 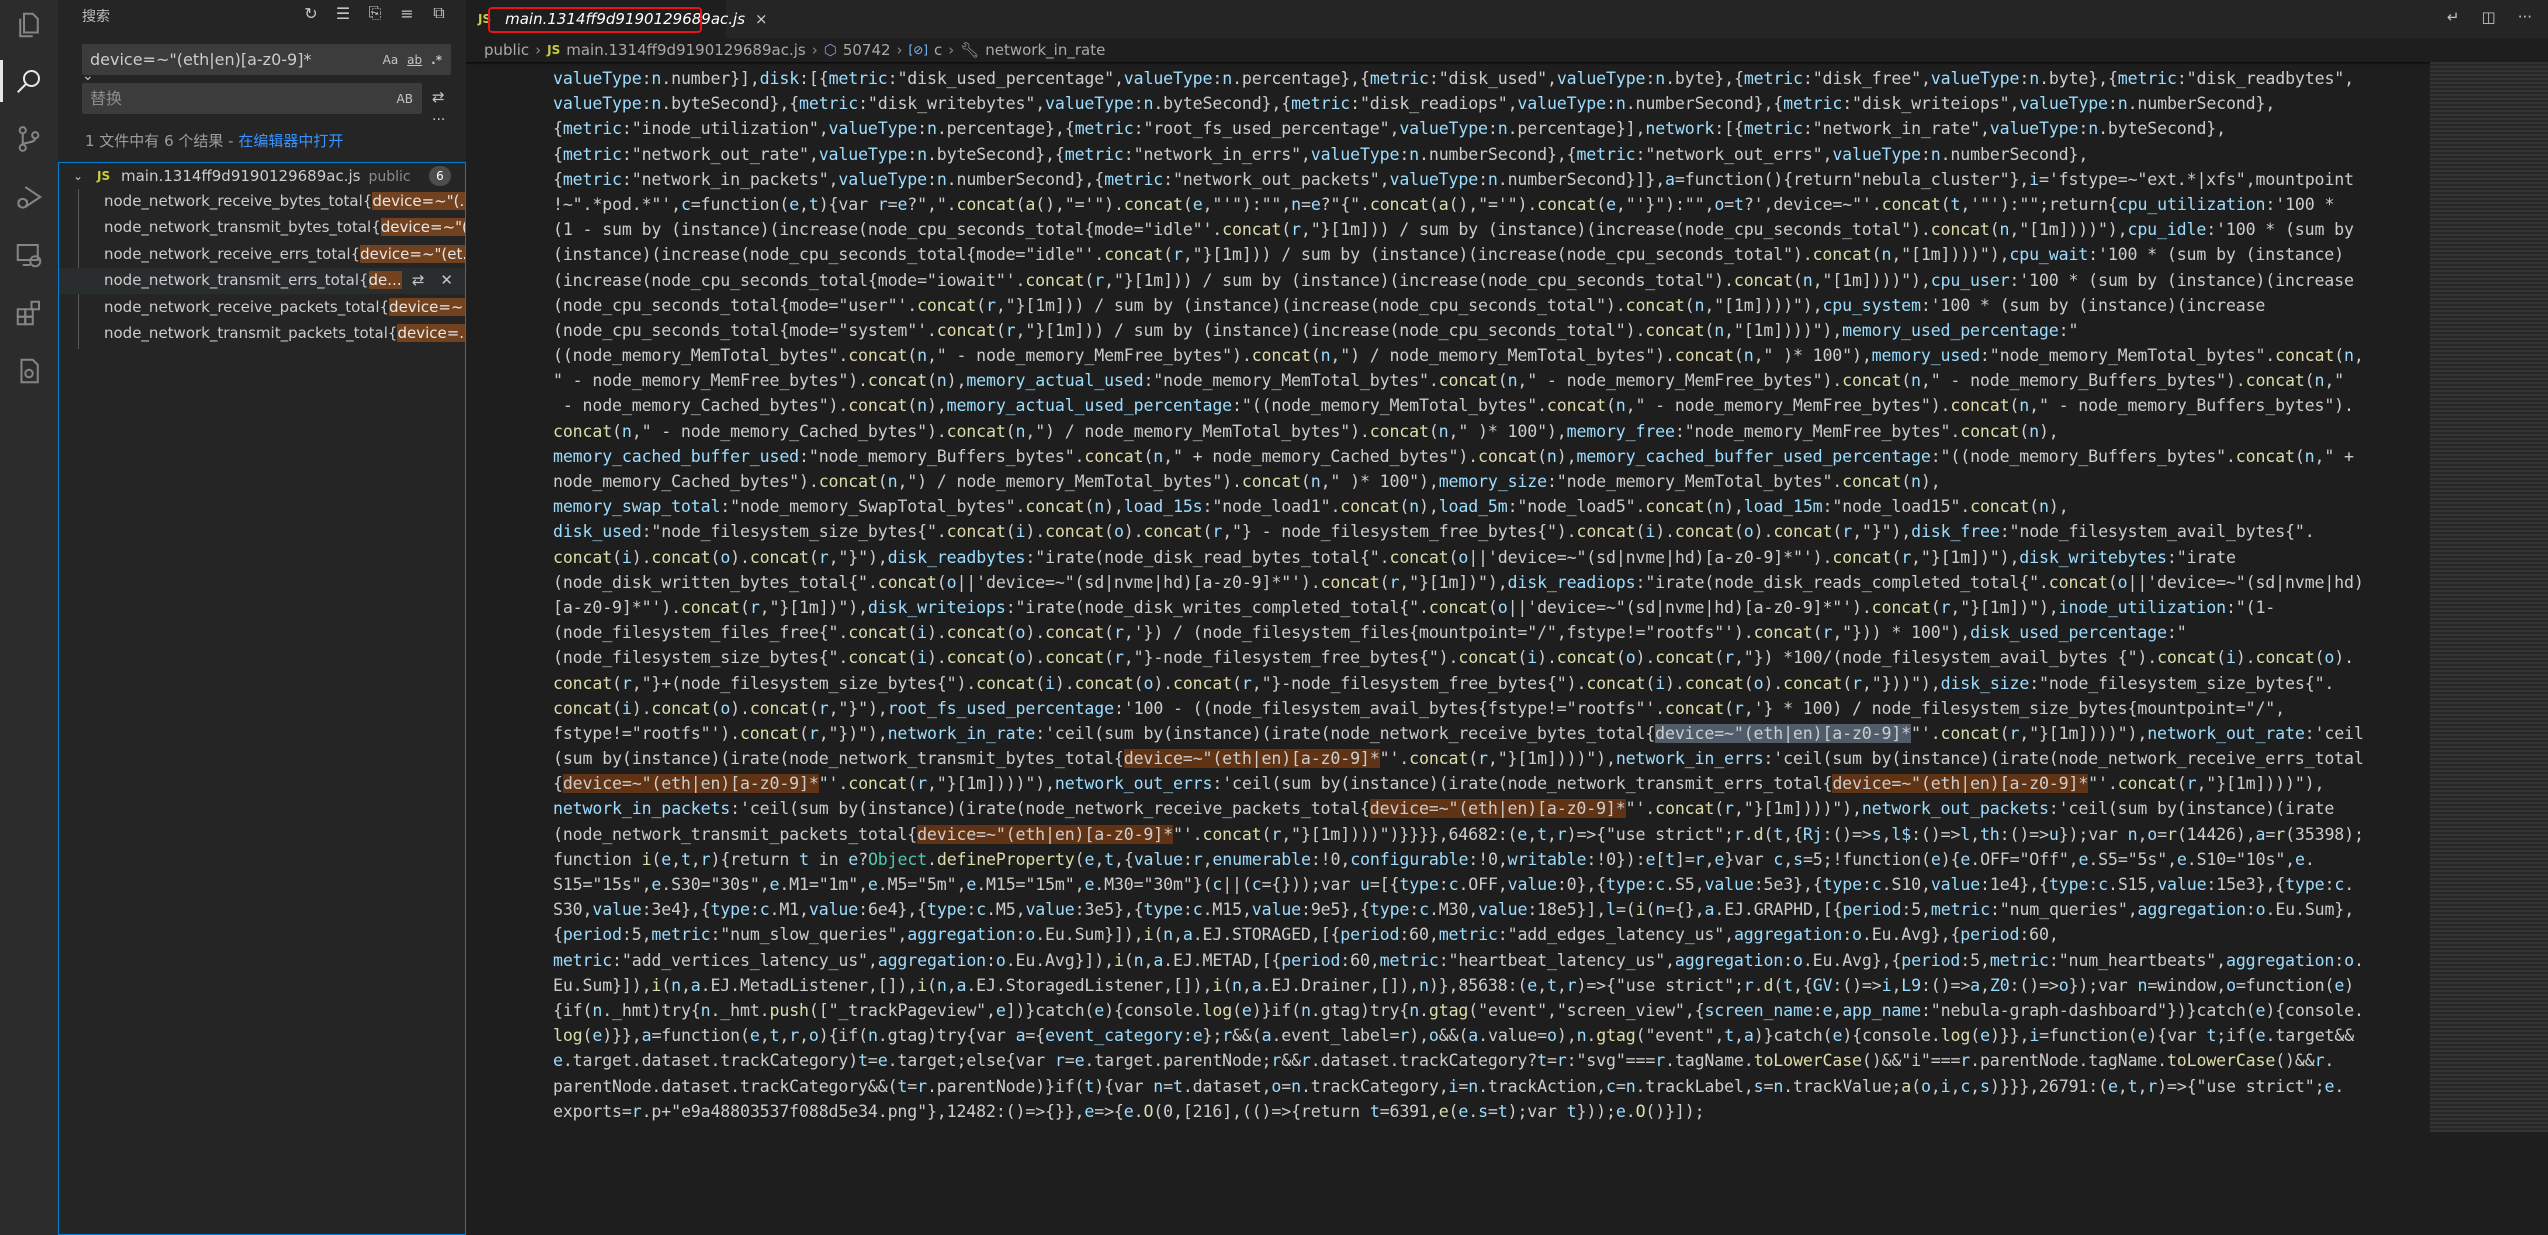 I want to click on tab-main-js: JS main.1314ff9d9190129689ac.js ×, so click(x=617, y=19).